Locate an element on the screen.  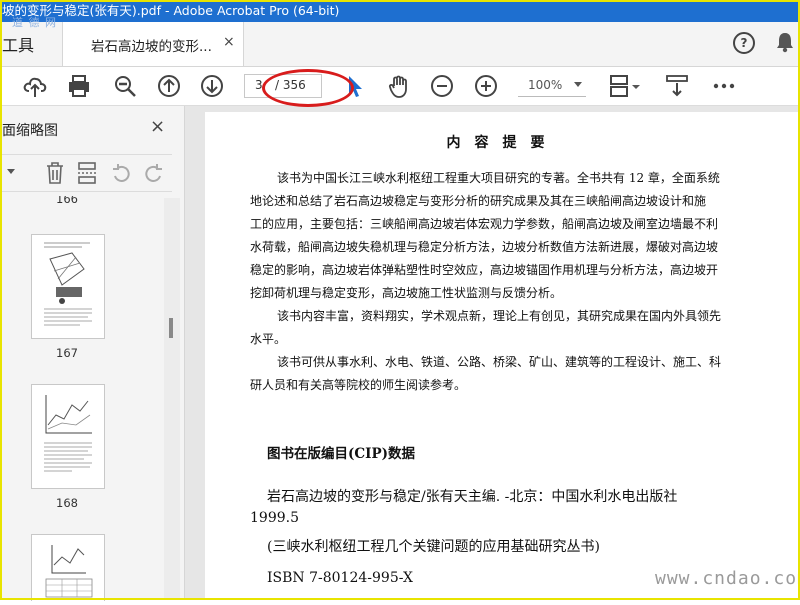
hand-icon is located at coordinates (399, 86).